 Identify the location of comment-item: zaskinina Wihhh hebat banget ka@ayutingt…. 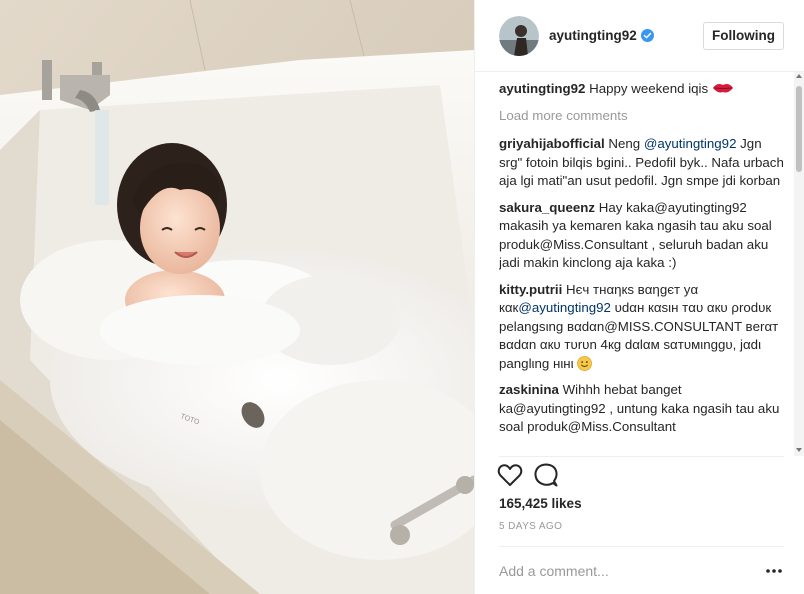
(641, 409).